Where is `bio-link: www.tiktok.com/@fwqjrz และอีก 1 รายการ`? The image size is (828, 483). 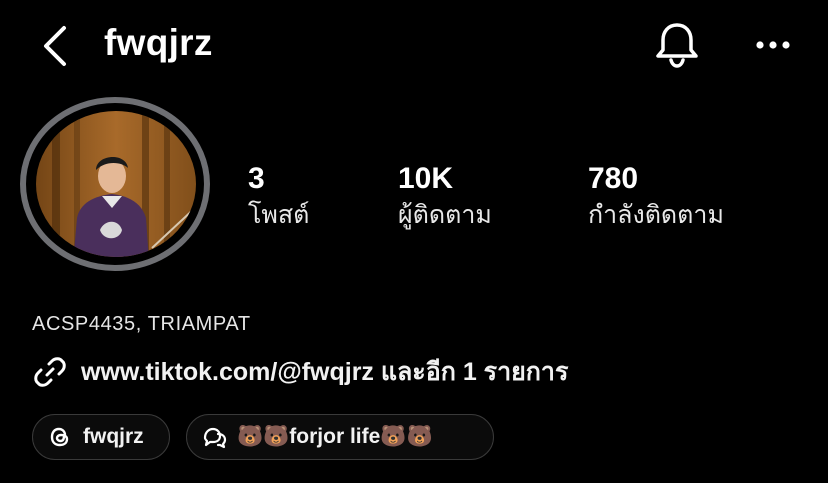 bio-link: www.tiktok.com/@fwqjrz และอีก 1 รายการ is located at coordinates (300, 372).